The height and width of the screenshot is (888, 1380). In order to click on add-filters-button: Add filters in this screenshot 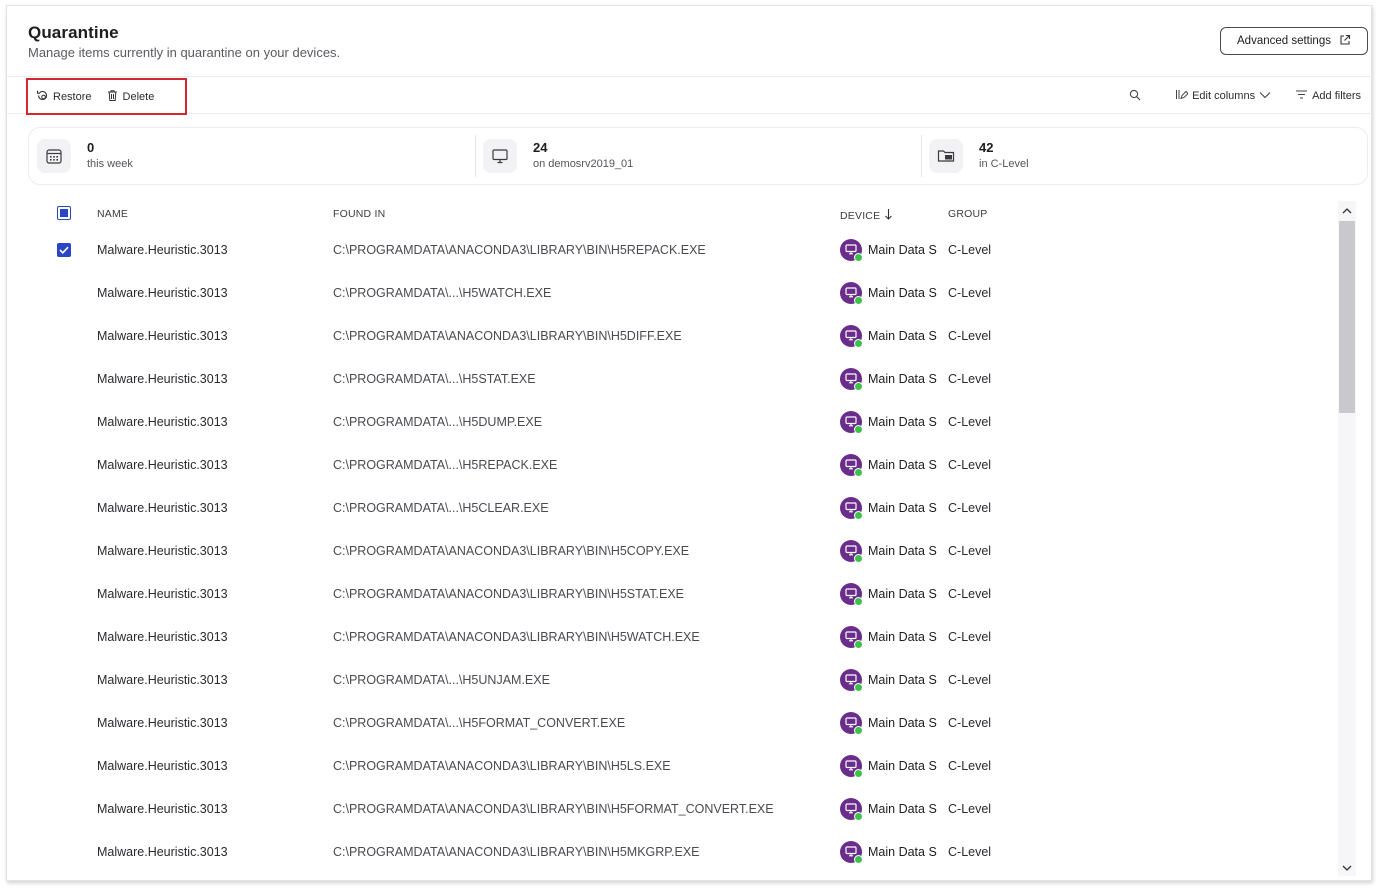, I will do `click(1328, 96)`.